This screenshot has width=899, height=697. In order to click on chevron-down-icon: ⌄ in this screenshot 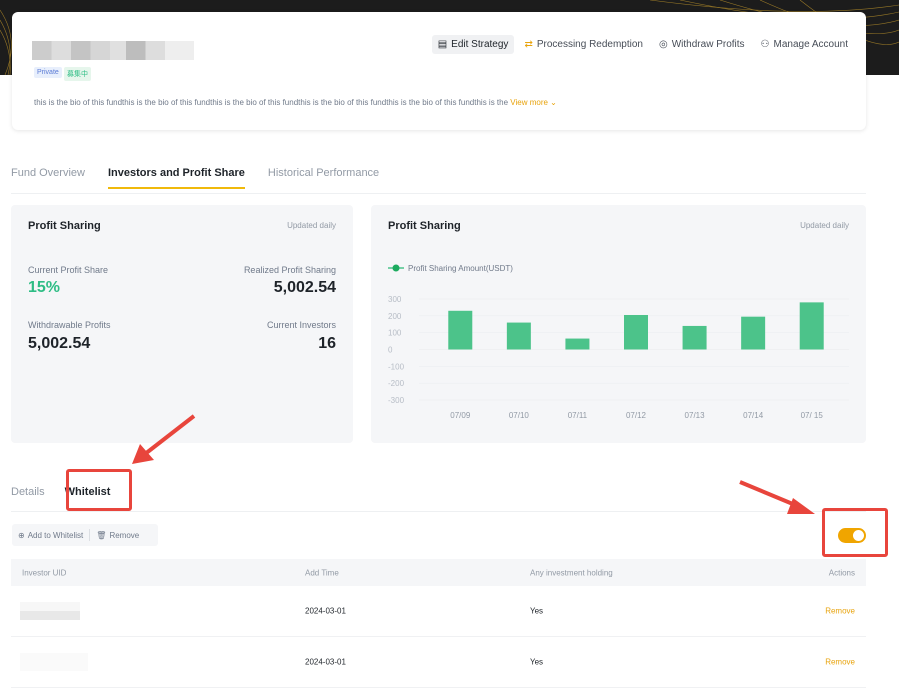, I will do `click(553, 102)`.